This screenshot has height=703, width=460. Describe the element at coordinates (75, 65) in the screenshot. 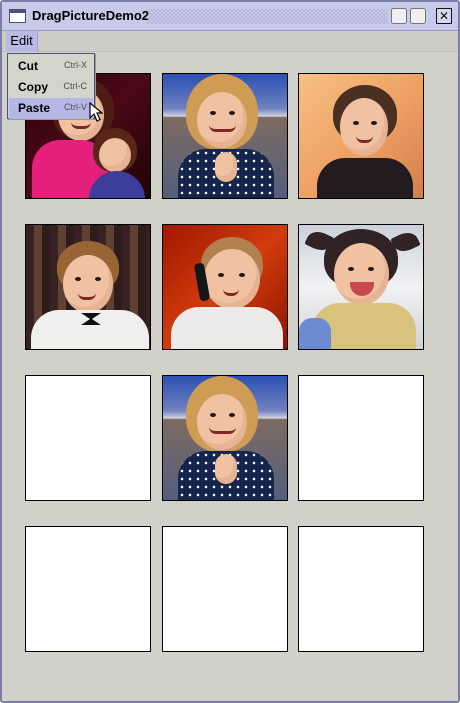

I see `cut-shortcut: Ctrl-X` at that location.